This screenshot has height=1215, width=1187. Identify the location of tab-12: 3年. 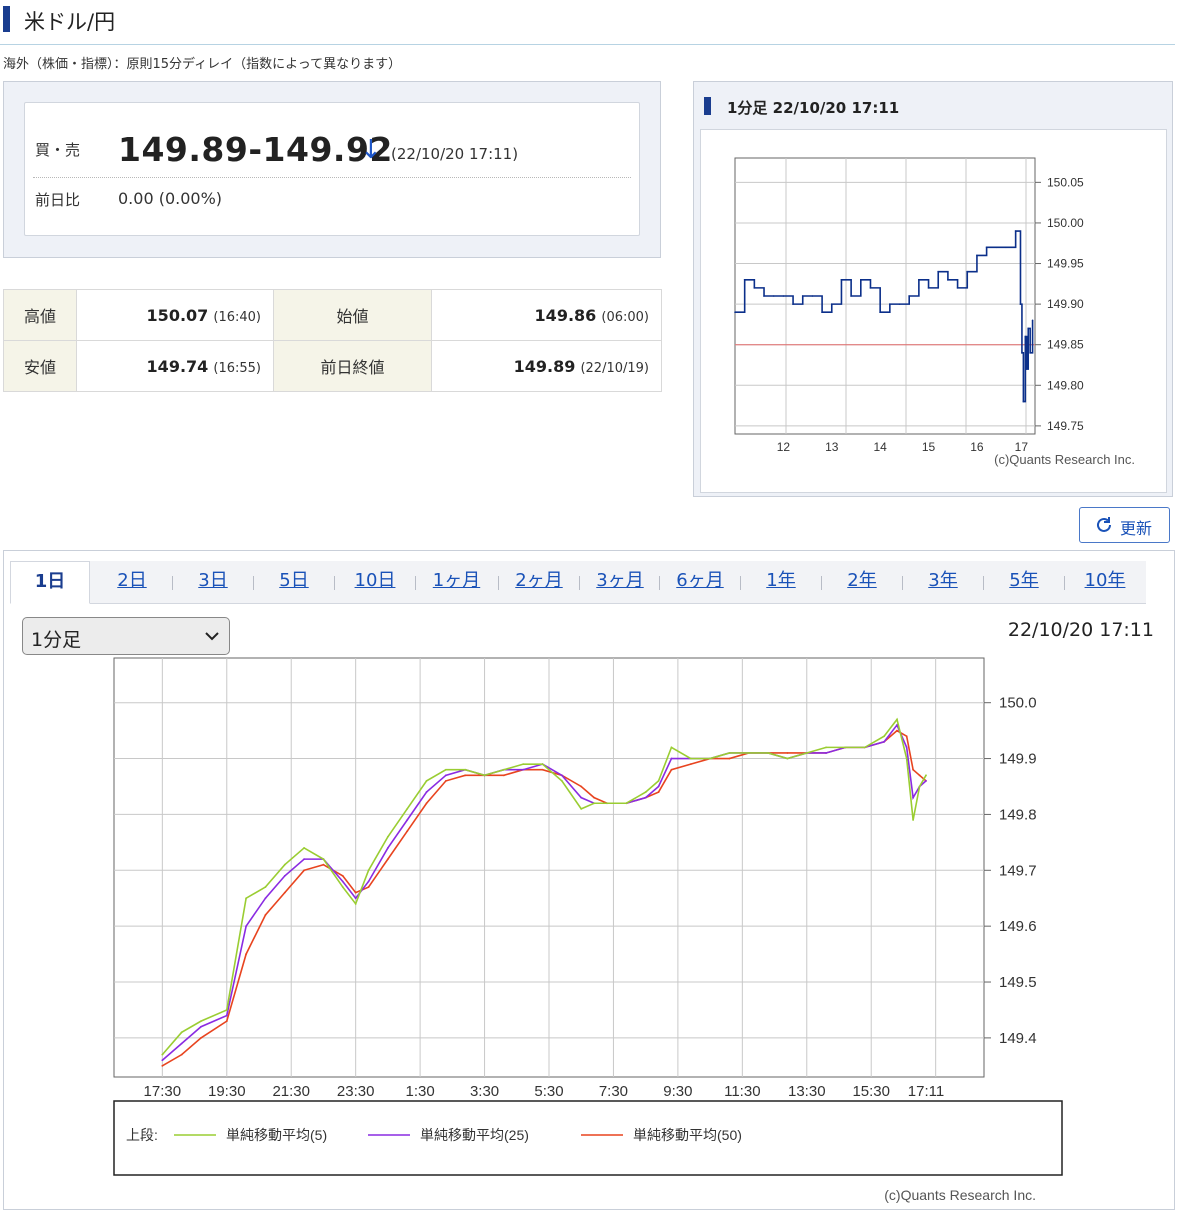
(943, 582).